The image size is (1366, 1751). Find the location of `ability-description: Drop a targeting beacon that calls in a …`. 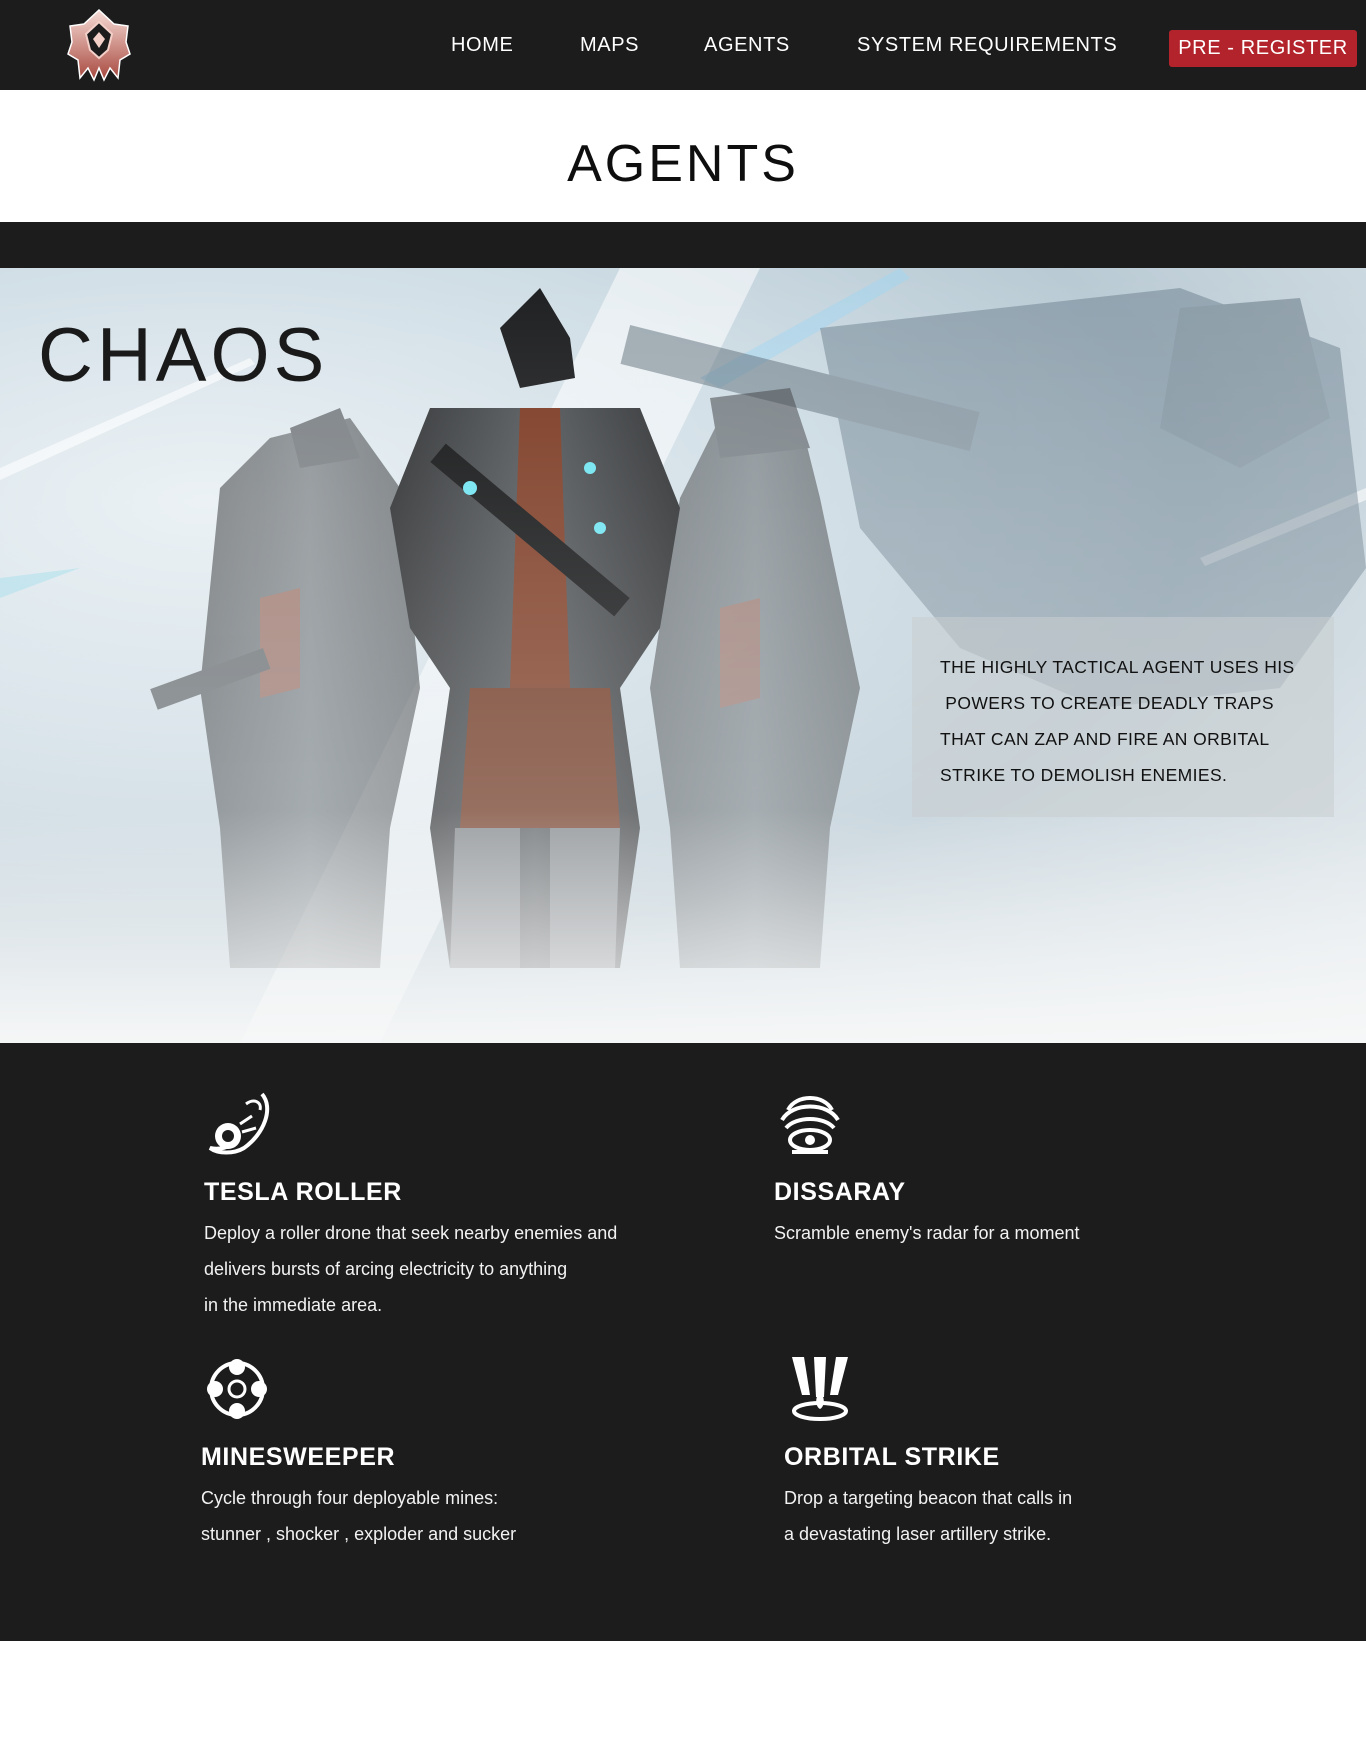

ability-description: Drop a targeting beacon that calls in a … is located at coordinates (928, 1516).